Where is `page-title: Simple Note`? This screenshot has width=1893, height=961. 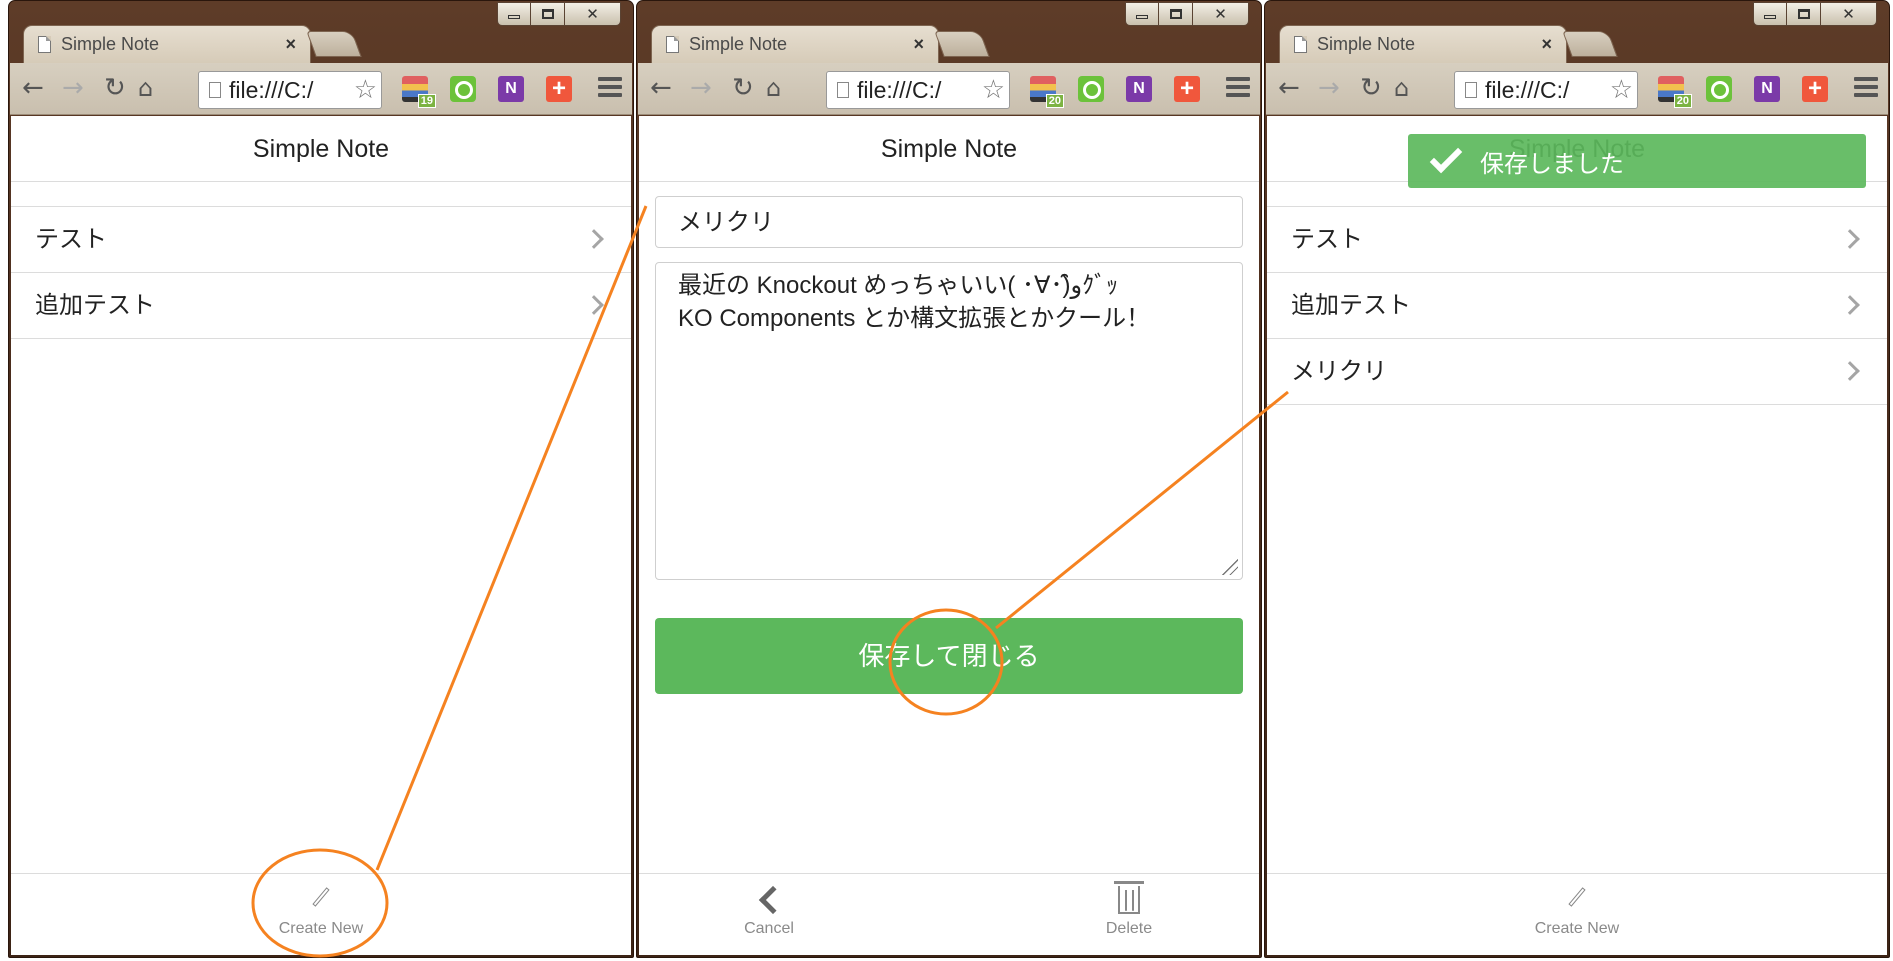
page-title: Simple Note is located at coordinates (949, 149).